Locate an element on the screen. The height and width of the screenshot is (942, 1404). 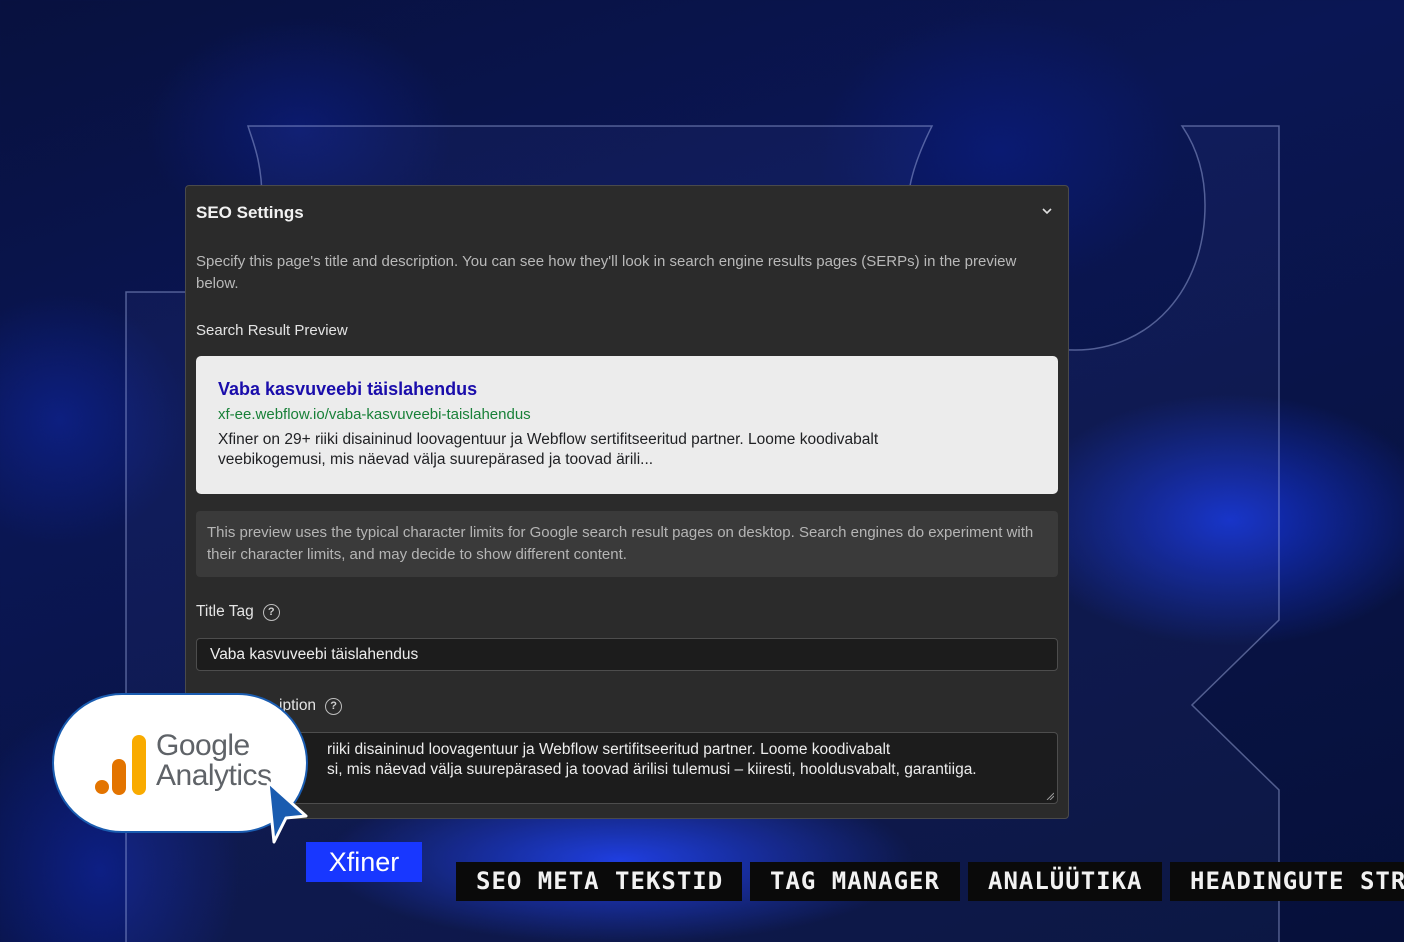
ga-word-analytics: Analytics is located at coordinates (214, 775).